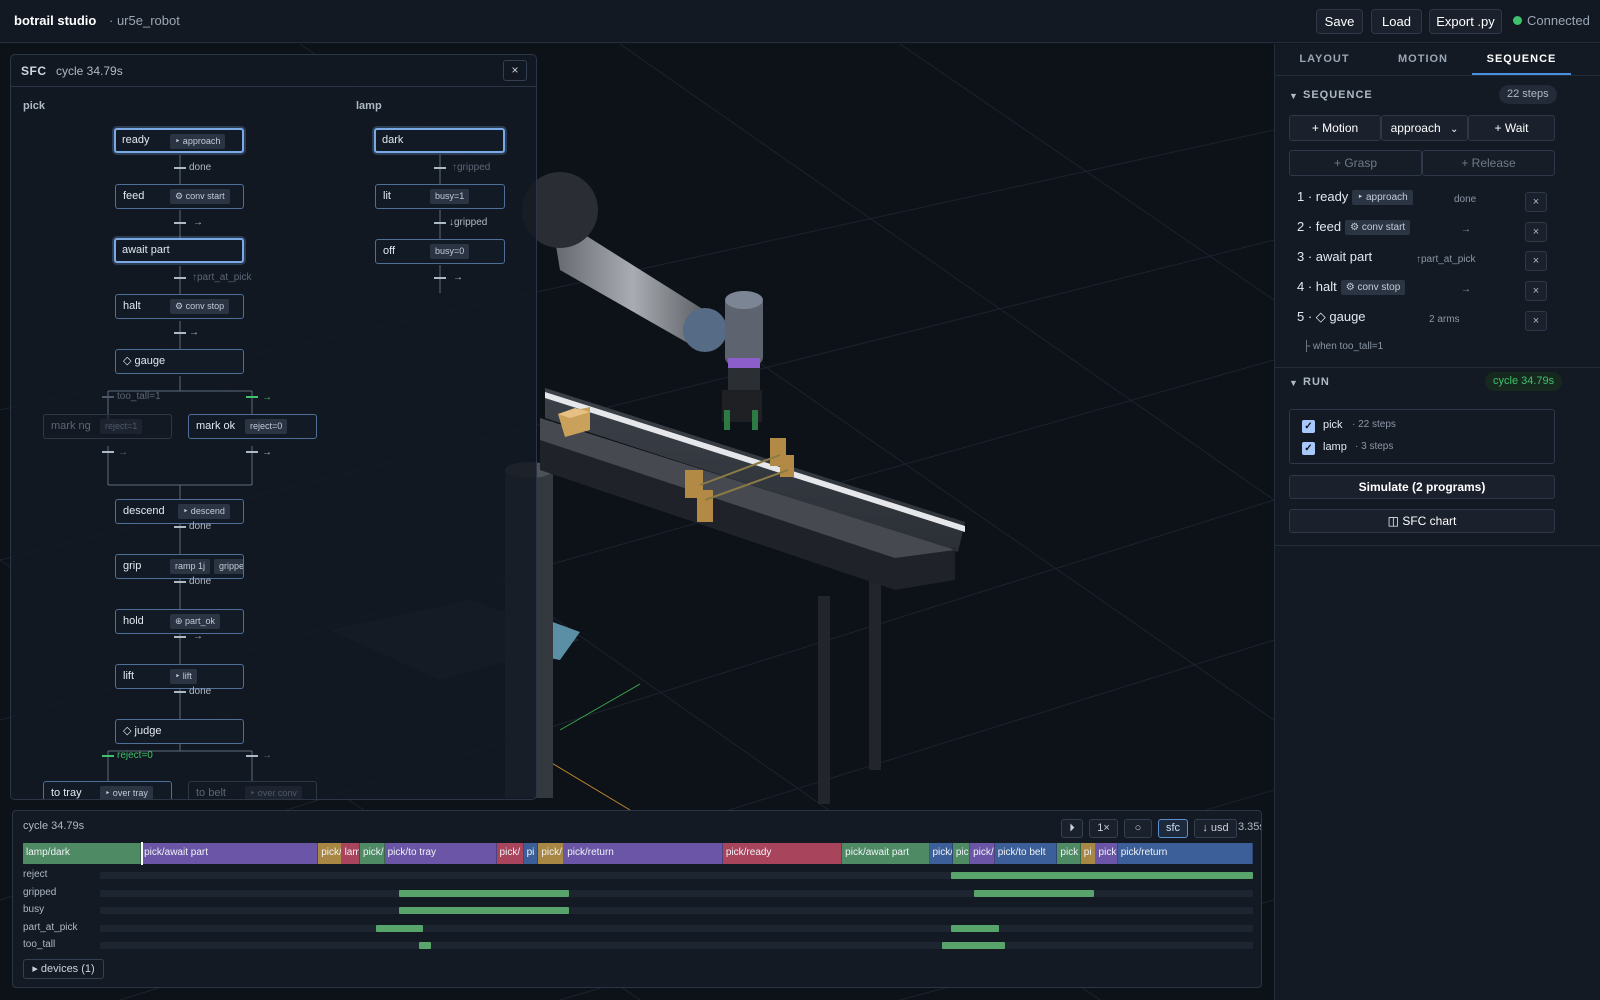 The width and height of the screenshot is (1600, 1000). What do you see at coordinates (961, 853) in the screenshot?
I see `timeline-segment: pic` at bounding box center [961, 853].